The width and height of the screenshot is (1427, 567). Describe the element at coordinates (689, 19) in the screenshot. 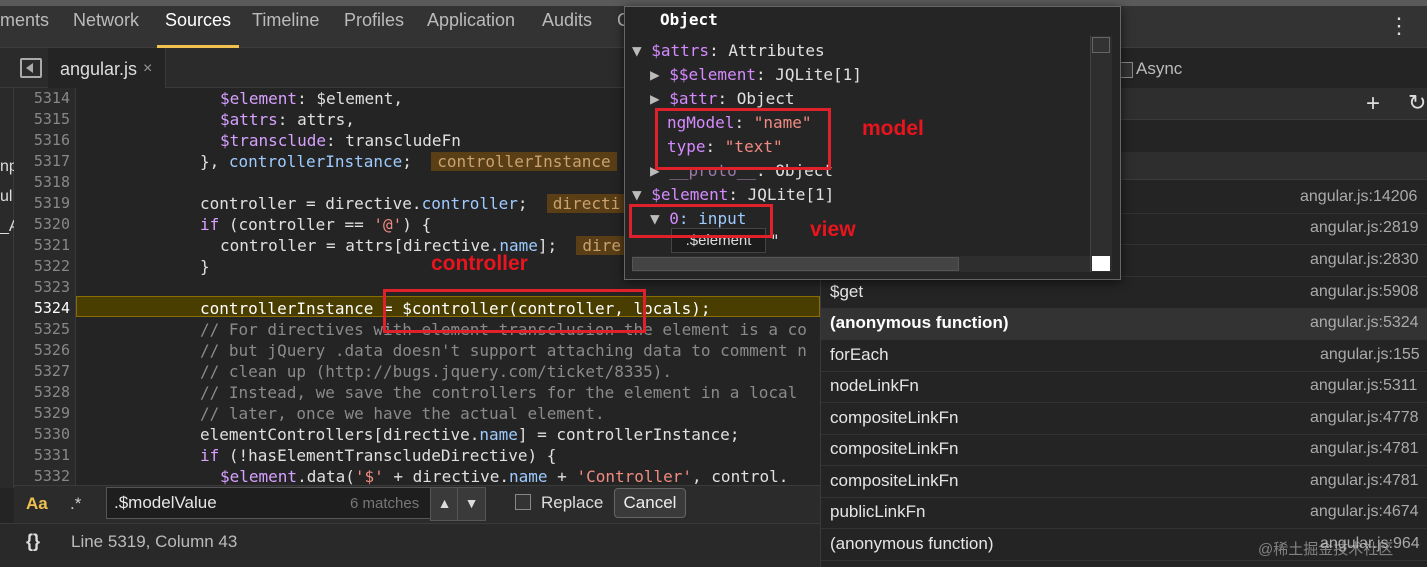

I see `popover-title: Object` at that location.